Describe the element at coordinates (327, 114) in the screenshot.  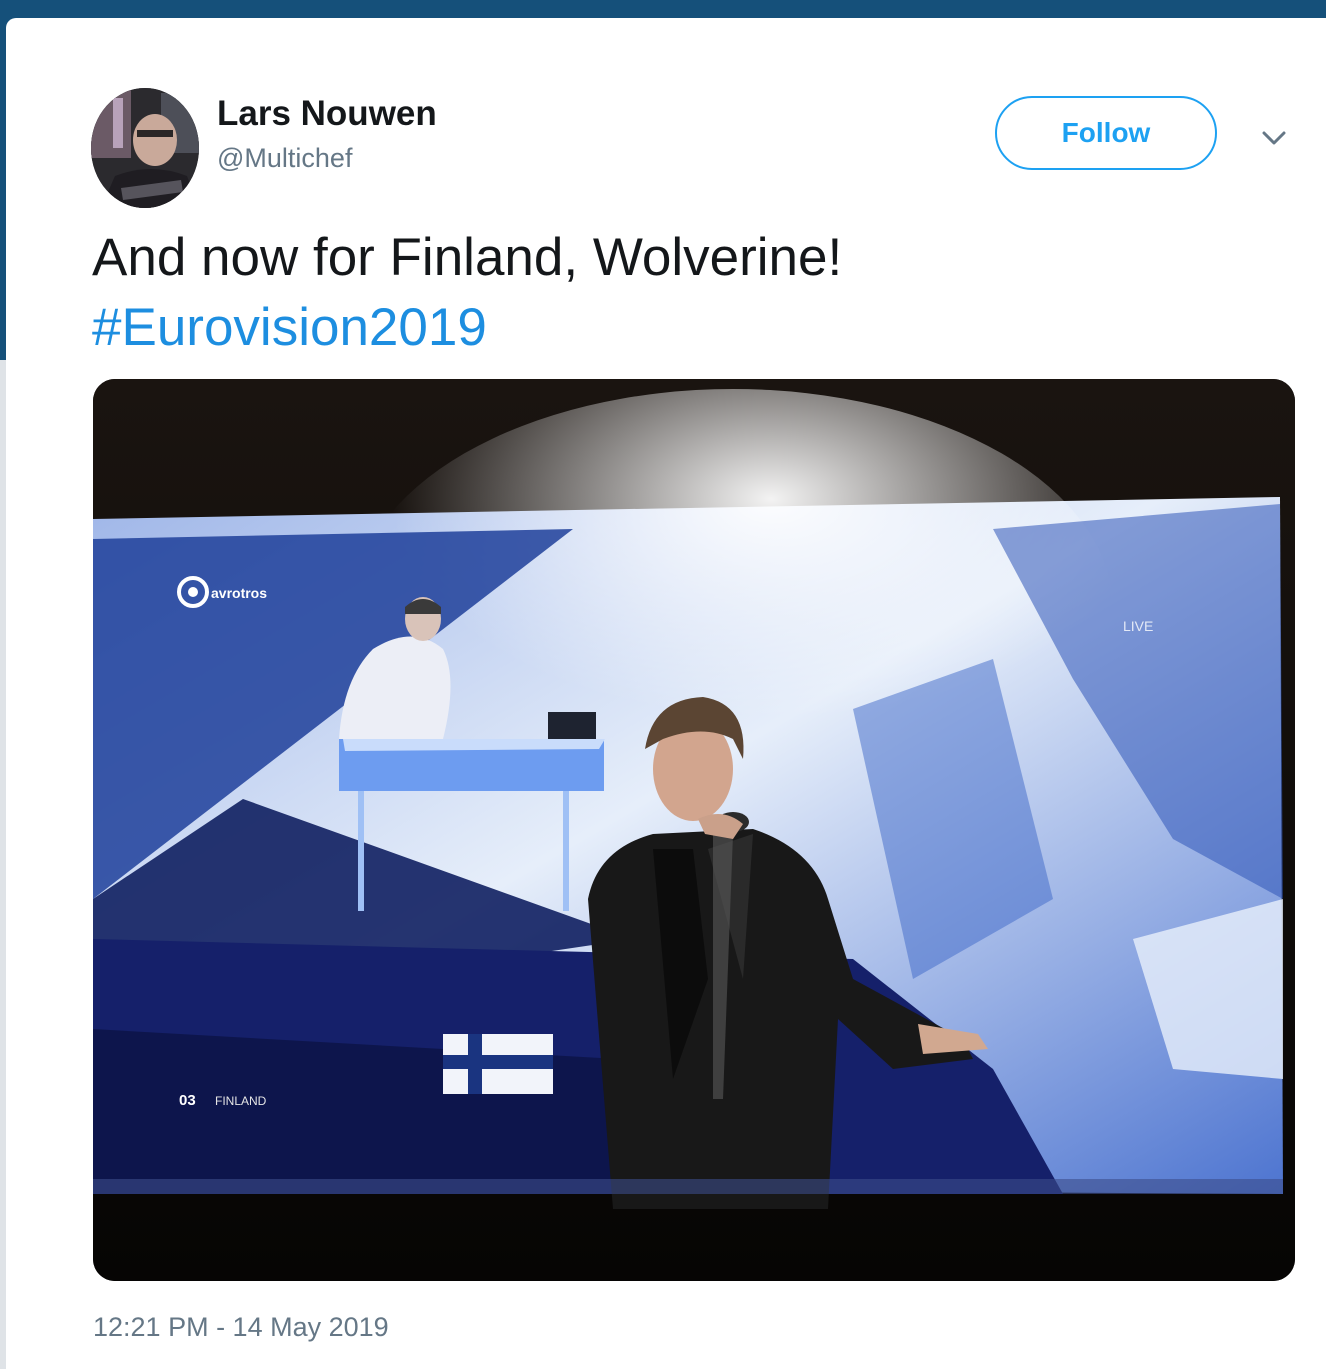
I see `author-name: Lars Nouwen` at that location.